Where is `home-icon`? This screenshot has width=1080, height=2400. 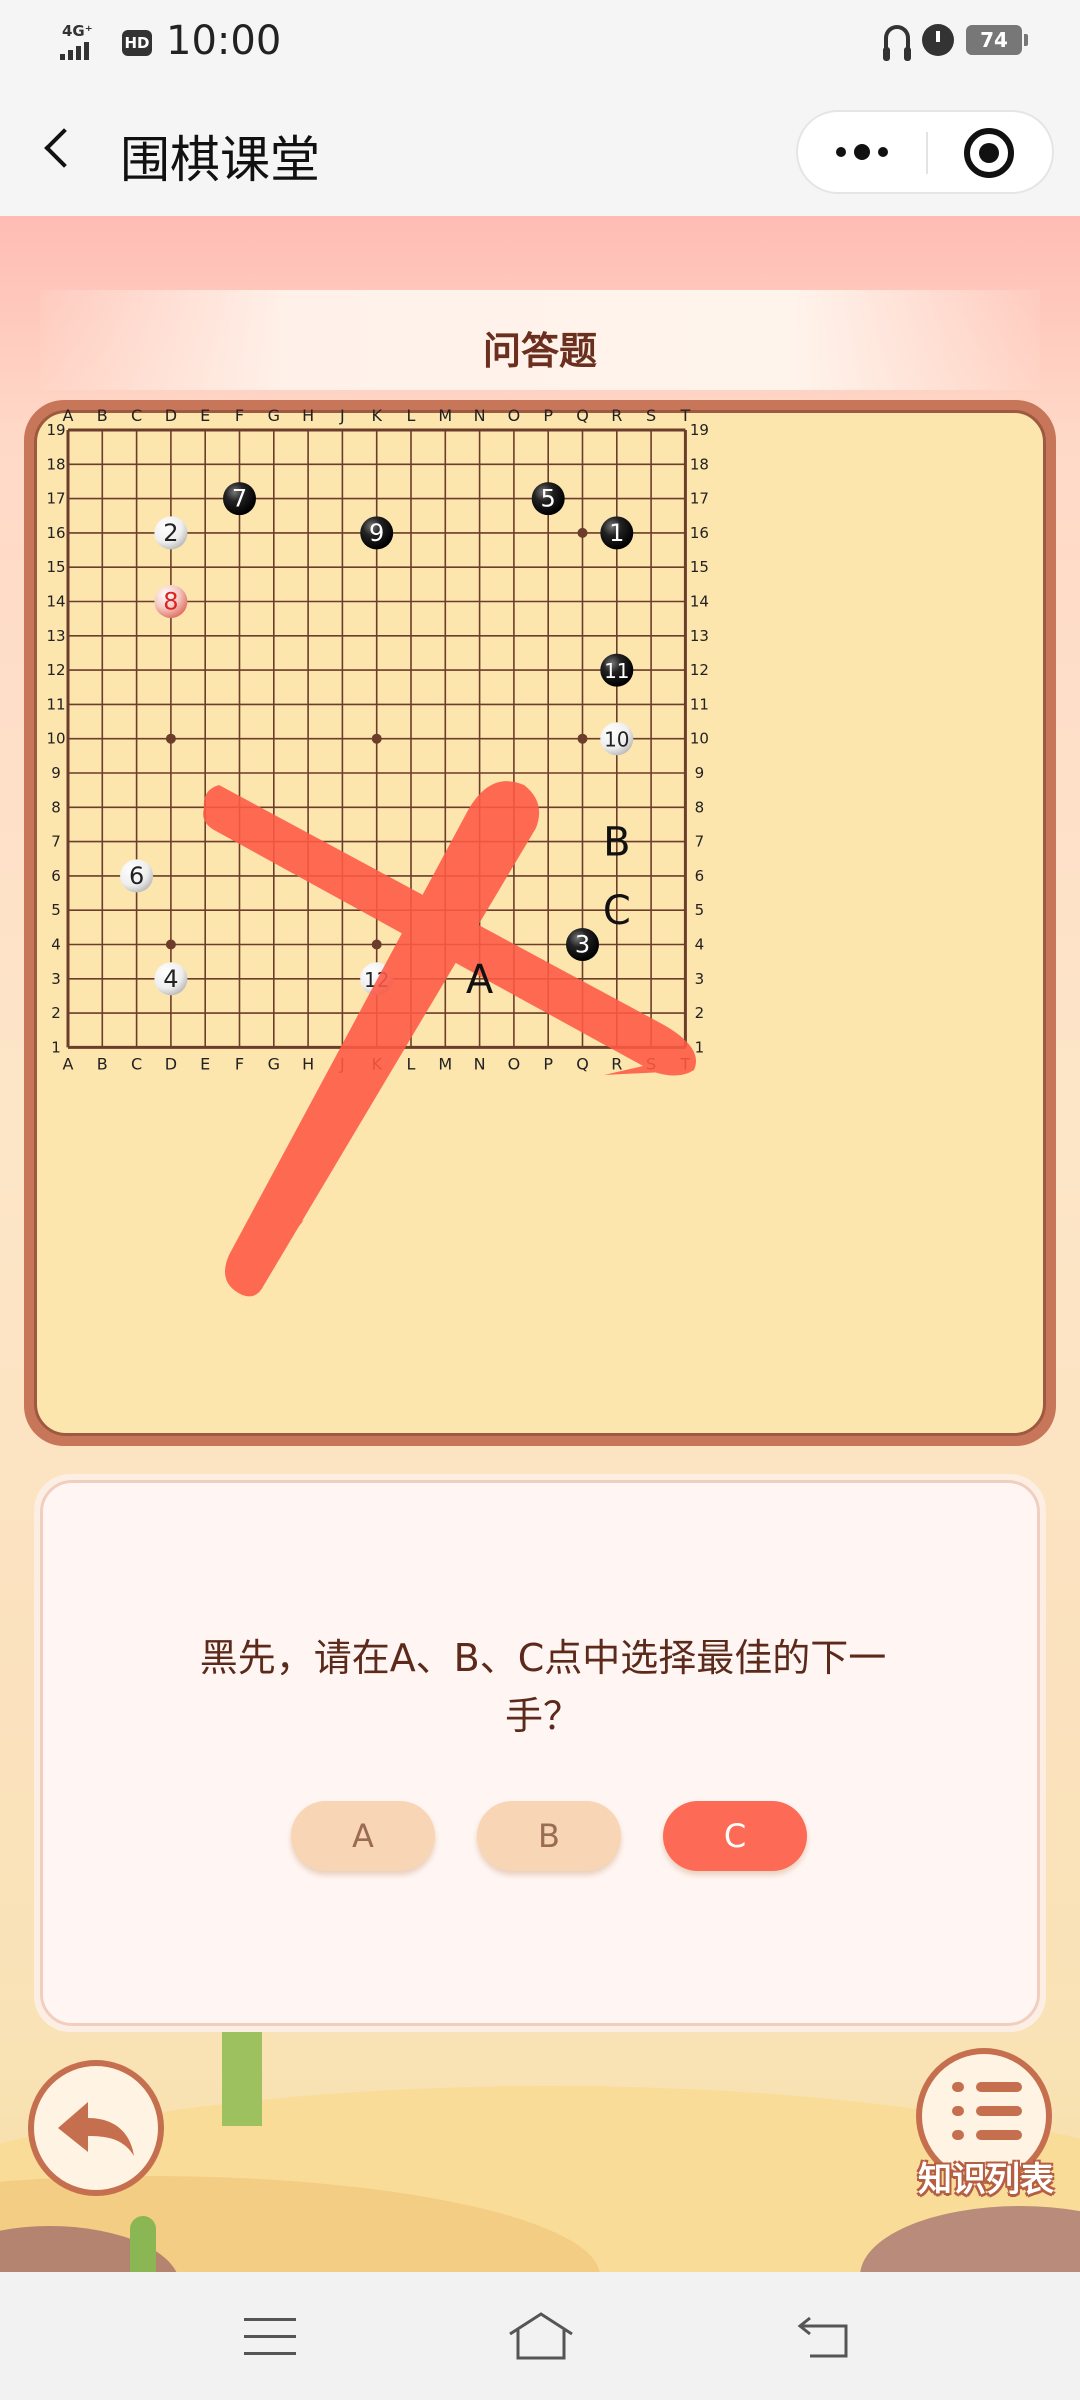 home-icon is located at coordinates (541, 2336).